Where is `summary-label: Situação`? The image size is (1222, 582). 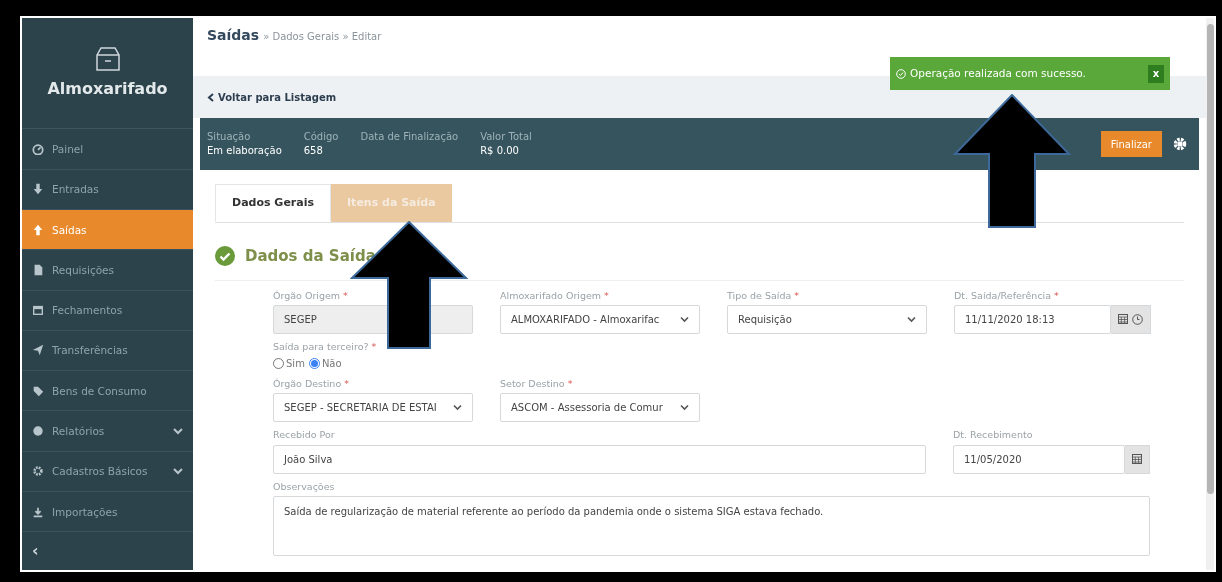
summary-label: Situação is located at coordinates (229, 137).